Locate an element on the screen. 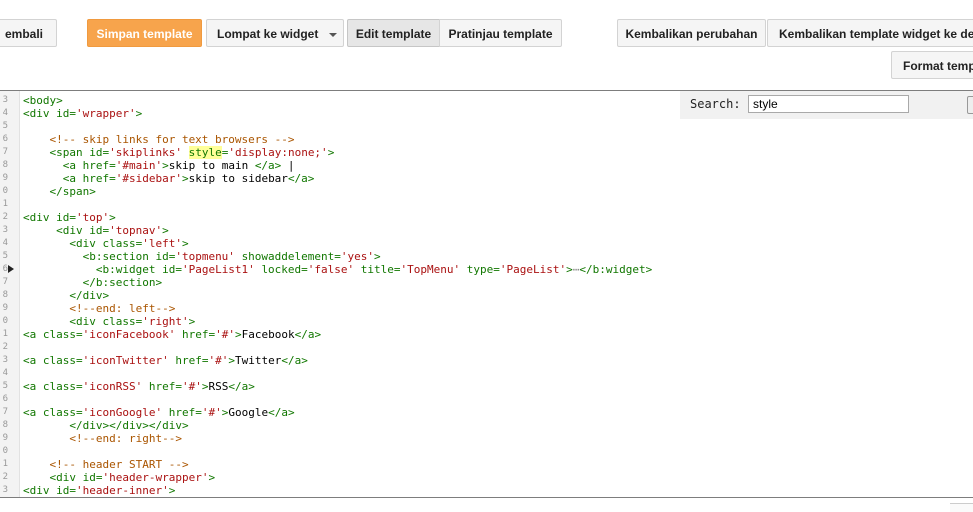  preview-template-tab: Pratinjau template is located at coordinates (500, 33).